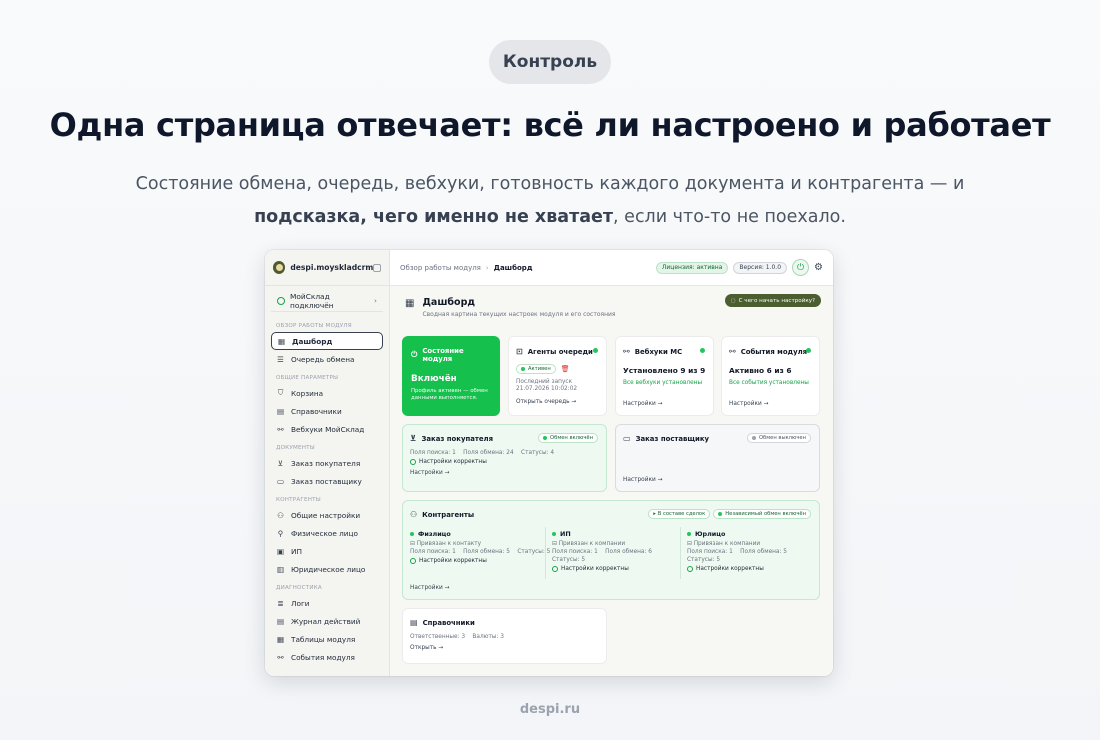 This screenshot has width=1100, height=740. Describe the element at coordinates (642, 404) in the screenshot. I see `webhooks-settings-link: Настройки →` at that location.